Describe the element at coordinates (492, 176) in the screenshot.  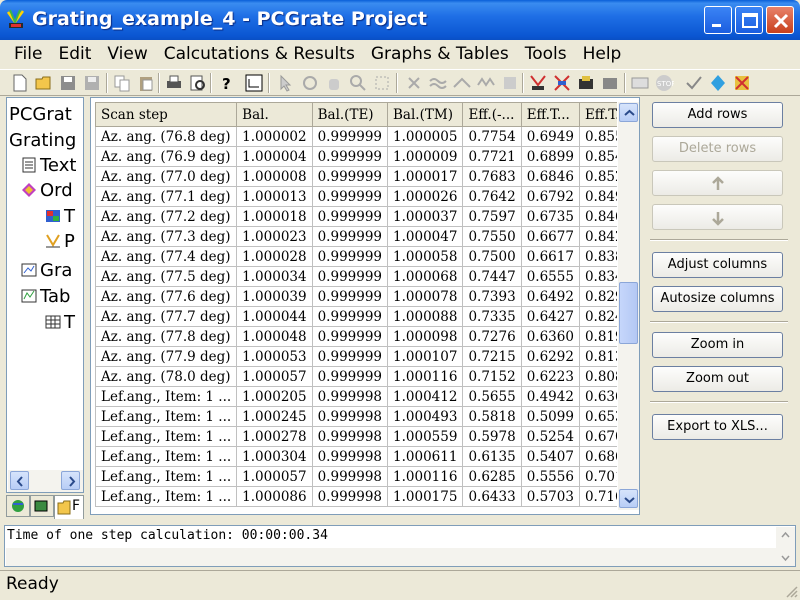
I see `table-cell: 0.7683` at that location.